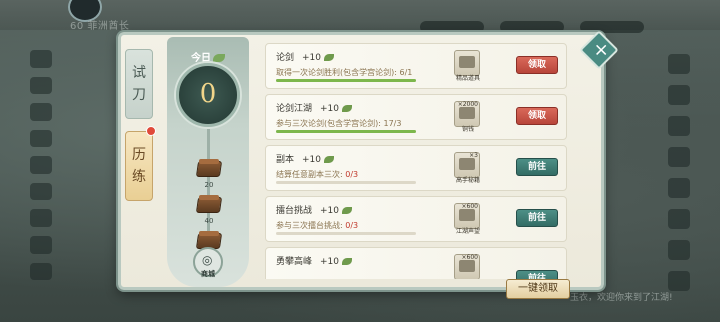  I want to click on tab-trial: 试 刀, so click(139, 84).